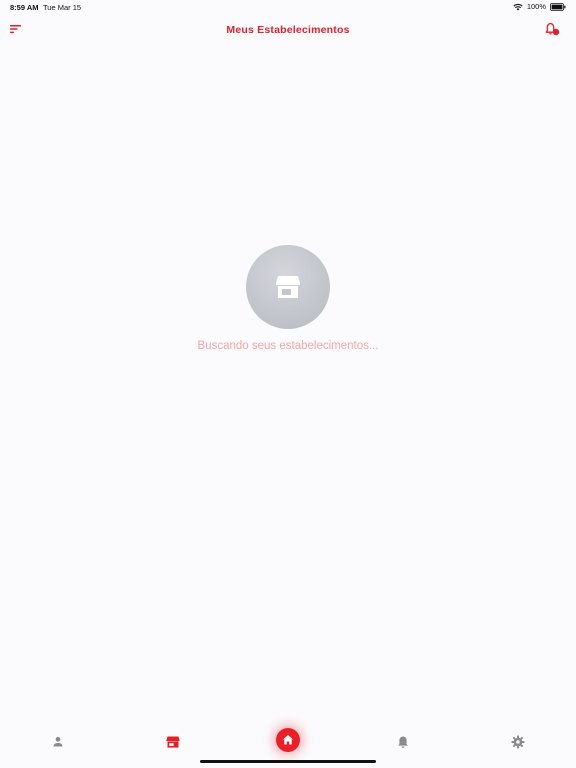 The image size is (576, 768). I want to click on header-bar: Meus Estabelecimentos, so click(288, 30).